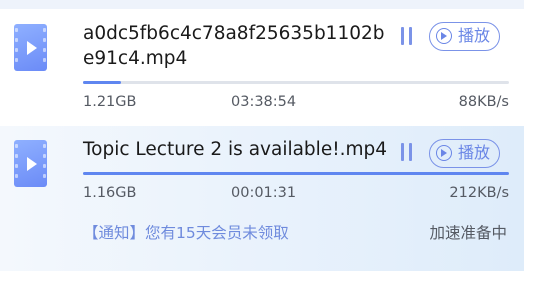 The image size is (537, 282). What do you see at coordinates (235, 149) in the screenshot?
I see `file-name: Topic Lecture 2 is available!.mp4` at bounding box center [235, 149].